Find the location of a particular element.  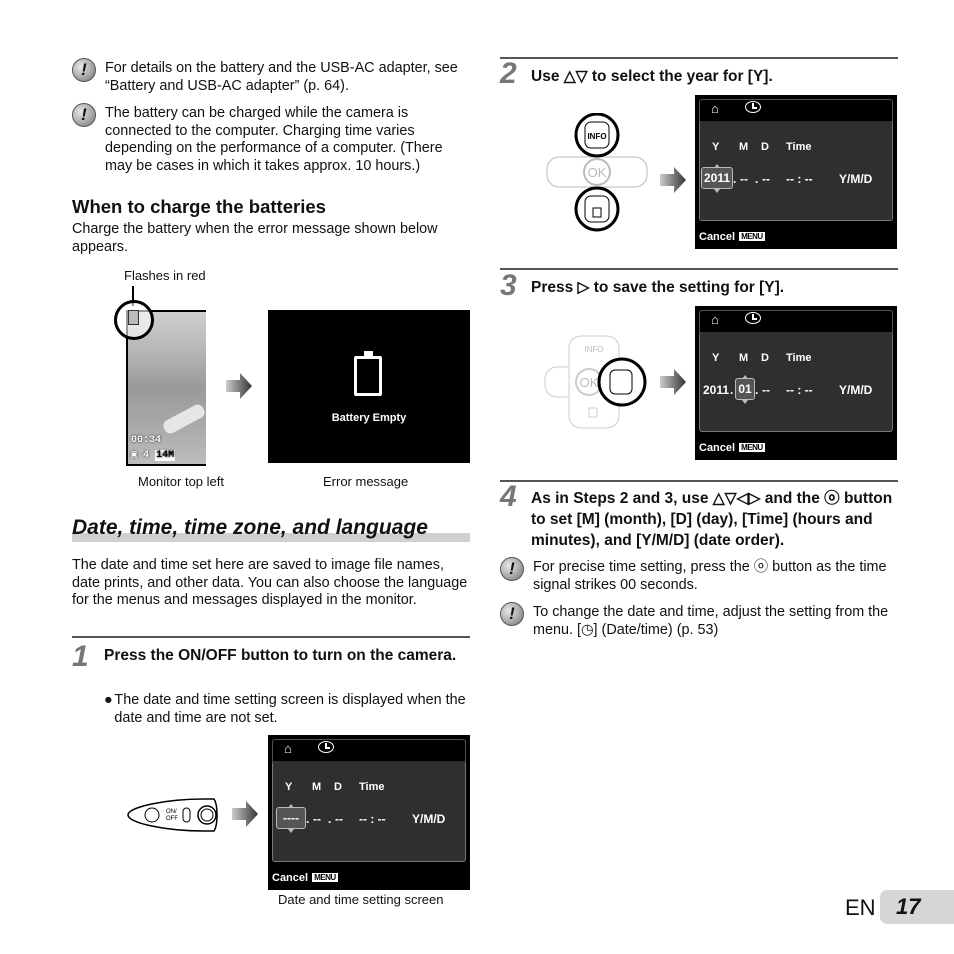

on-off-button-illustration: ON/ OFF is located at coordinates (172, 815).